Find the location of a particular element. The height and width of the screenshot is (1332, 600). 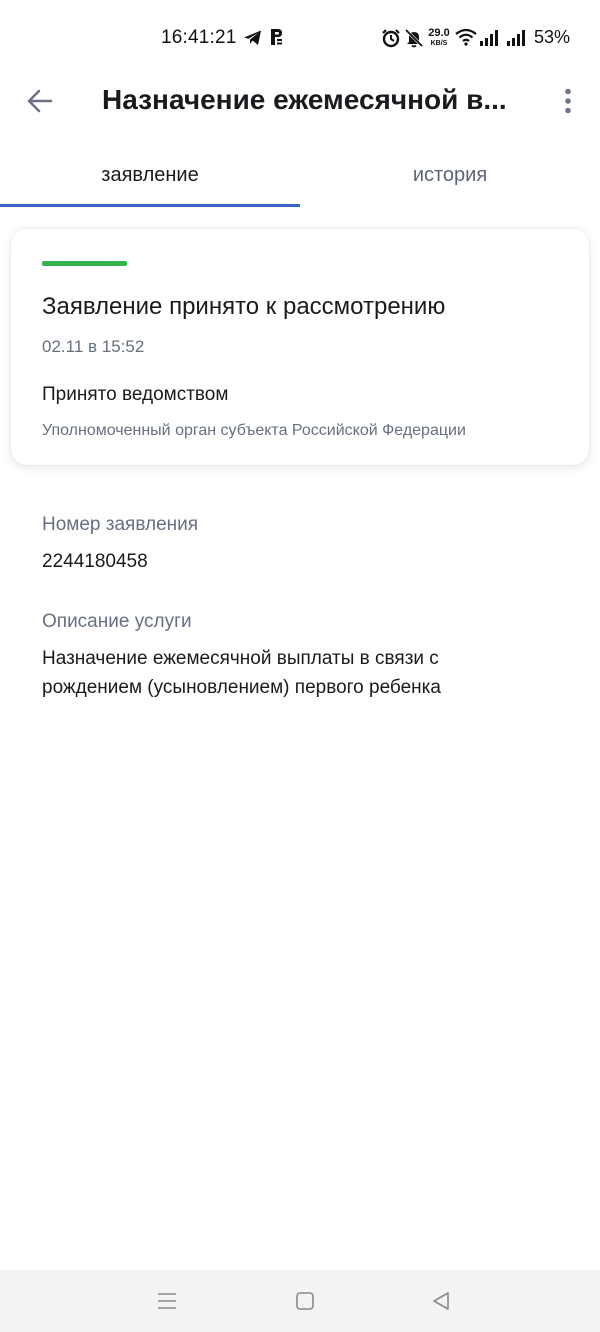

back-button is located at coordinates (40, 101).